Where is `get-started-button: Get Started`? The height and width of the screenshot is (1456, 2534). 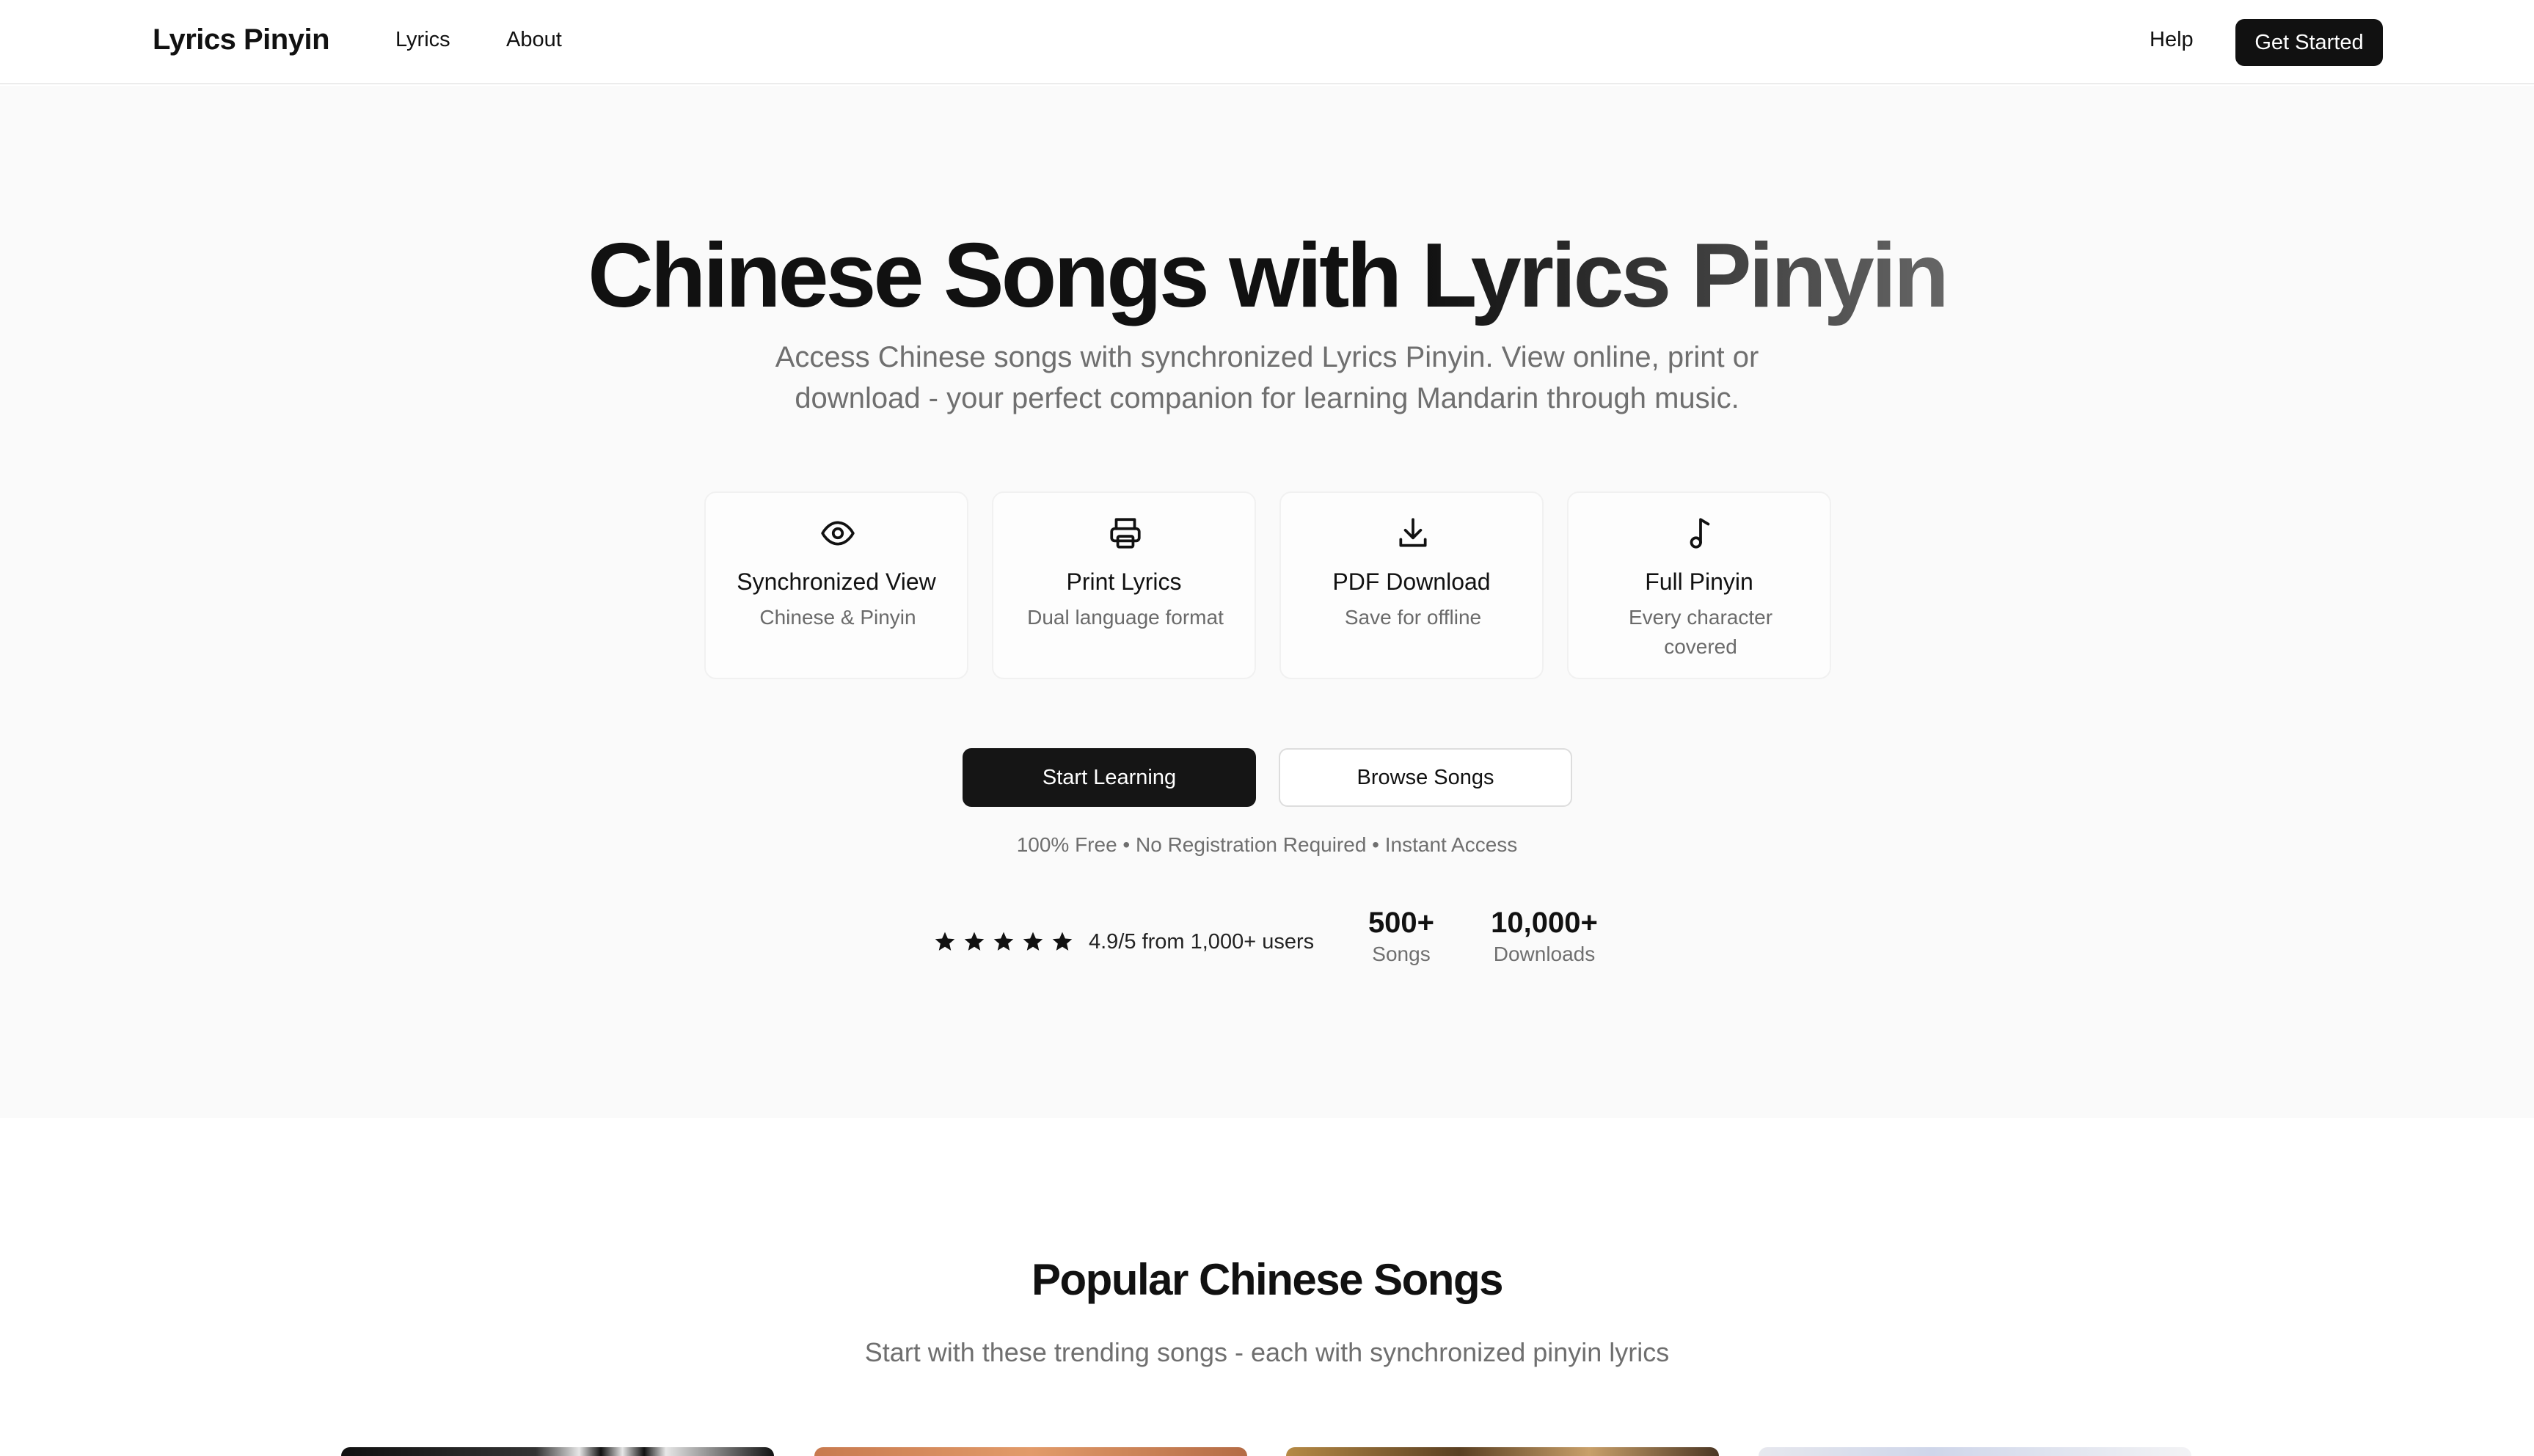 get-started-button: Get Started is located at coordinates (2309, 43).